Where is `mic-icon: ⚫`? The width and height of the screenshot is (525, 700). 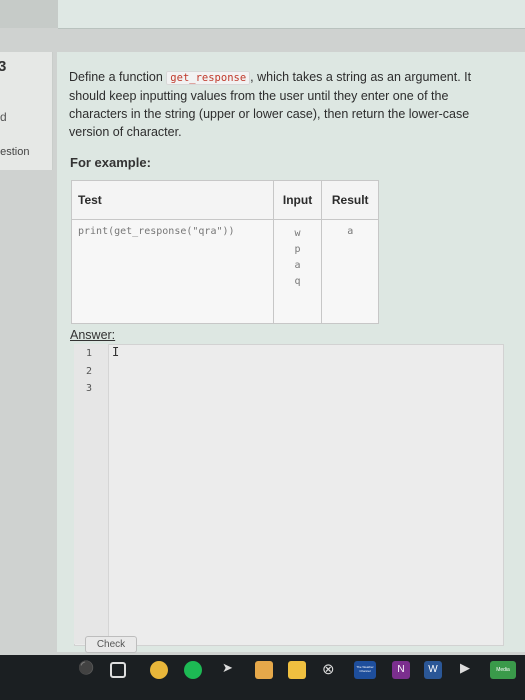
mic-icon: ⚫ is located at coordinates (86, 668).